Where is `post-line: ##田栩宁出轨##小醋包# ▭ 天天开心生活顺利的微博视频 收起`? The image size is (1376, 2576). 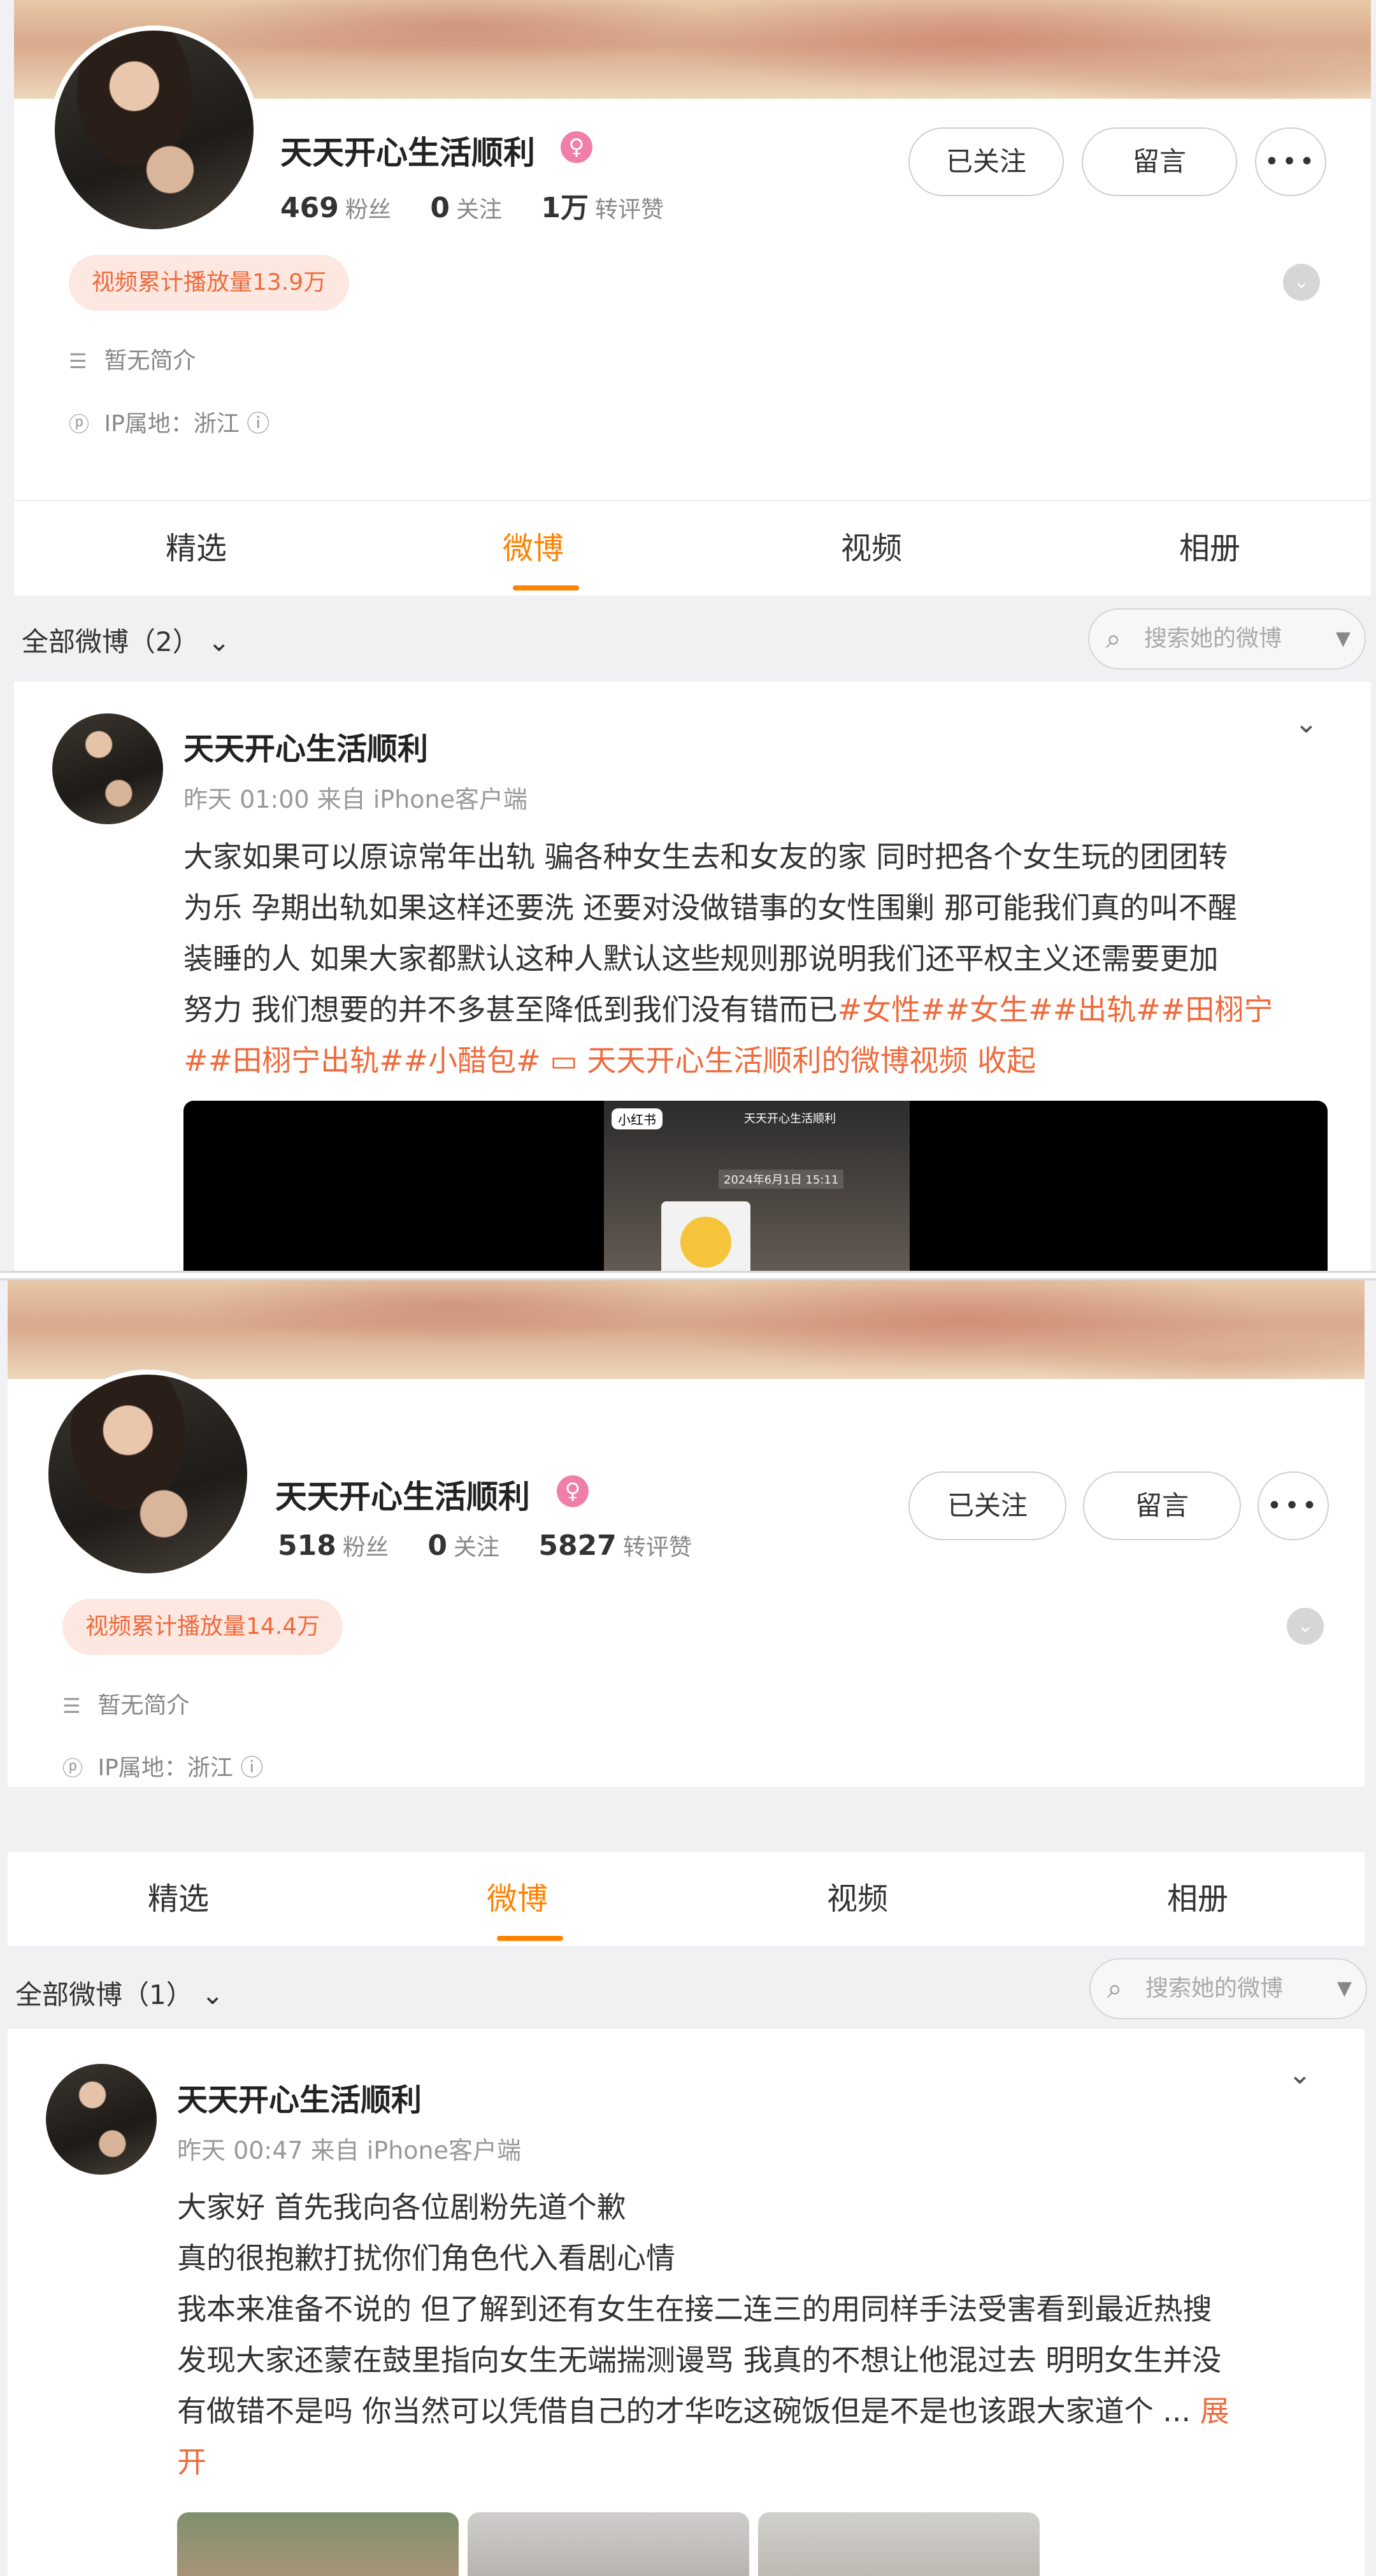 post-line: ##田栩宁出轨##小醋包# ▭ 天天开心生活顺利的微博视频 收起 is located at coordinates (769, 1060).